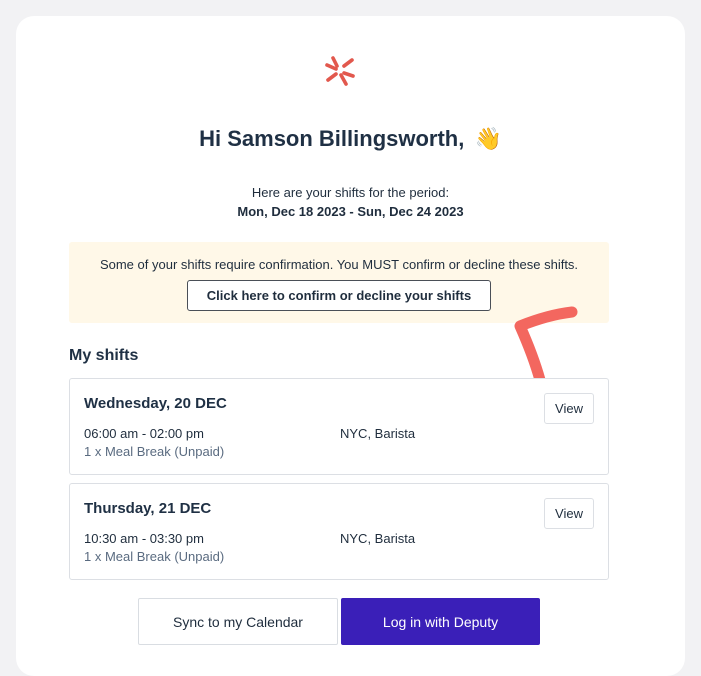 Image resolution: width=701 pixels, height=676 pixels. Describe the element at coordinates (238, 621) in the screenshot. I see `sync-calendar-button: Sync to my Calendar` at that location.